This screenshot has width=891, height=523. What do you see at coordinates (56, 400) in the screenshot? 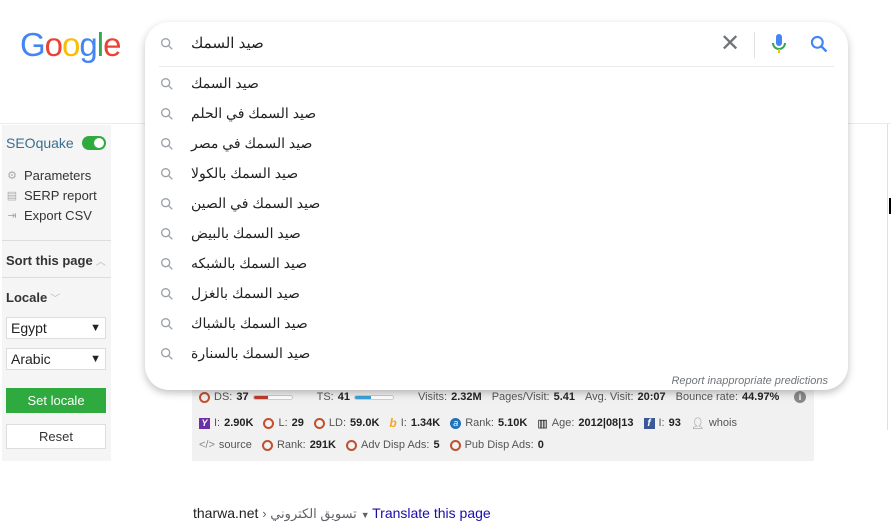
I see `set-locale-button: Set locale` at bounding box center [56, 400].